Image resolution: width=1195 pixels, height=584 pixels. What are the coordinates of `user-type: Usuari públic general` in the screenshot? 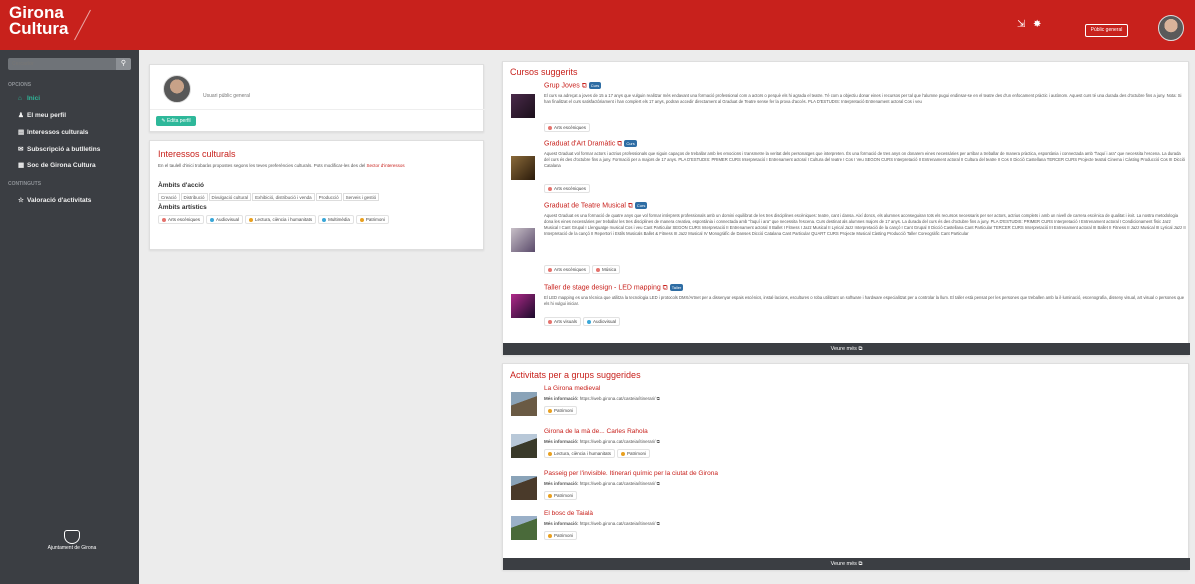 It's located at (226, 96).